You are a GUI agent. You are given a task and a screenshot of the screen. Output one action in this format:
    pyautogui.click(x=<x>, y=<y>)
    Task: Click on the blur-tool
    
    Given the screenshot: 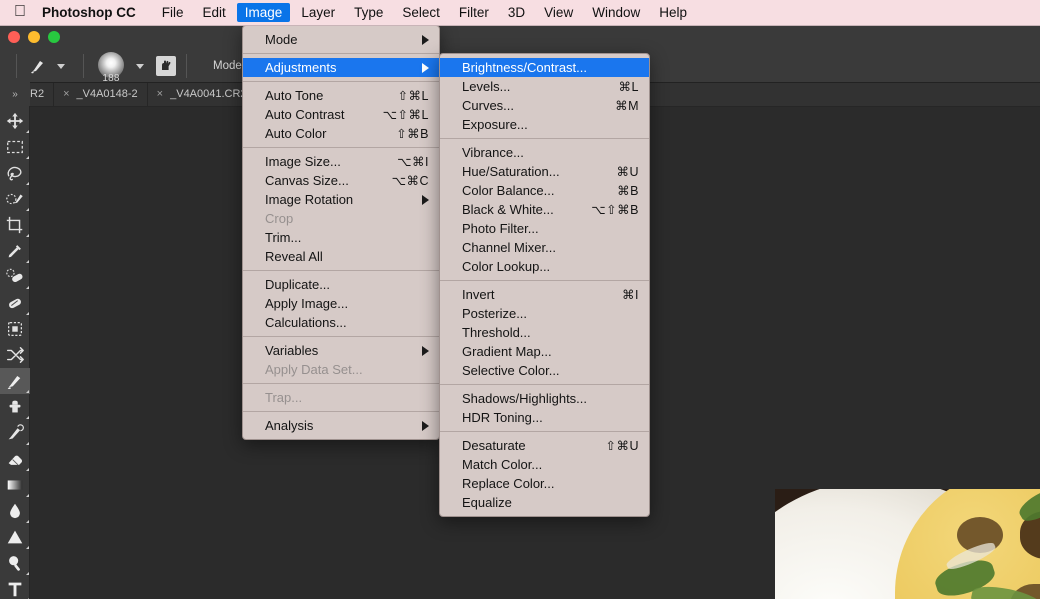 What is the action you would take?
    pyautogui.click(x=15, y=511)
    